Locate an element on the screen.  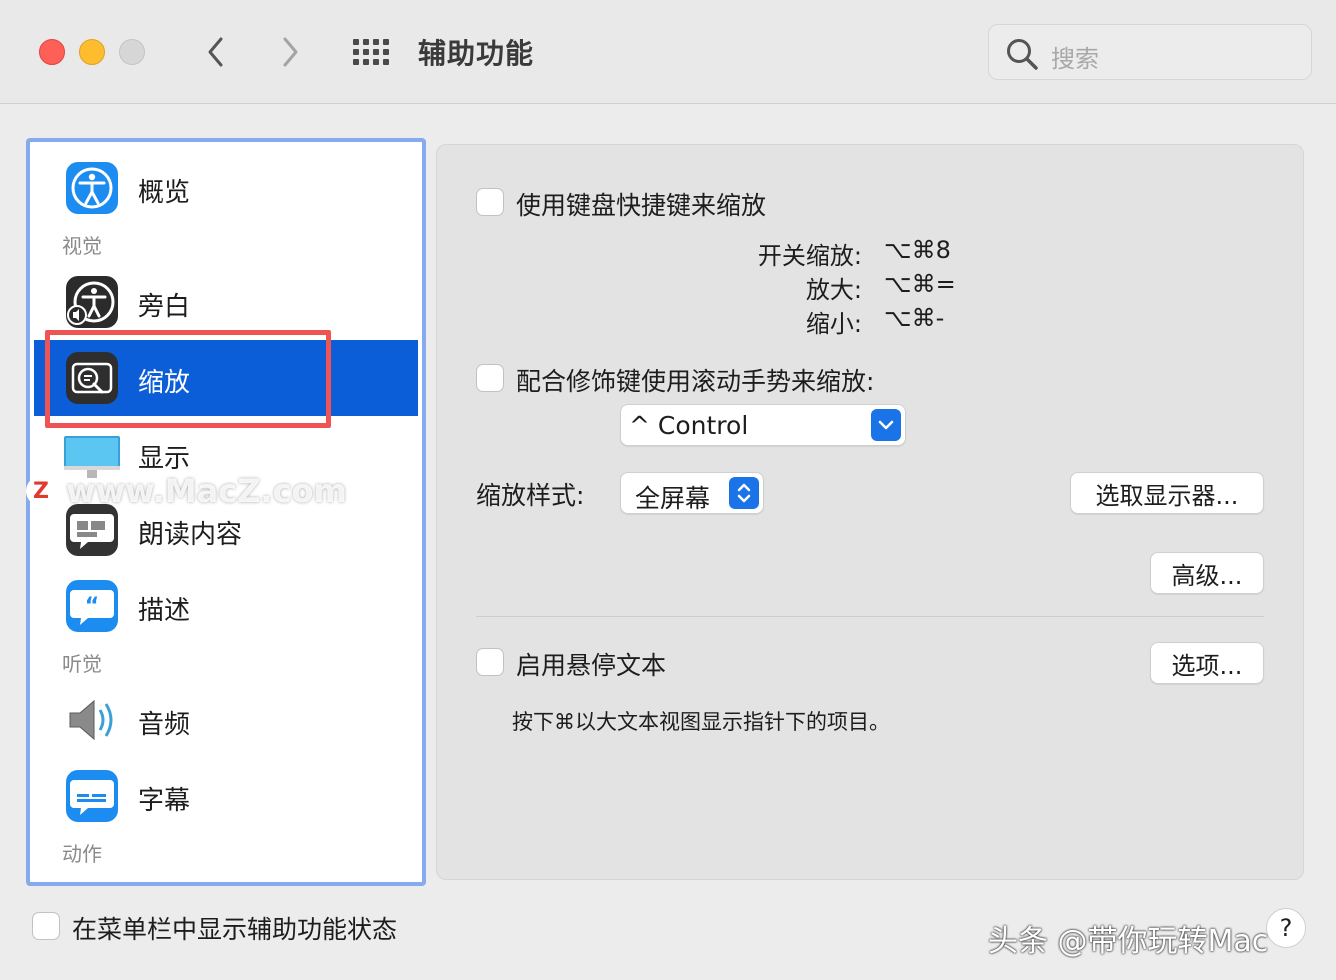
quote-bubble-icon: “ is located at coordinates (92, 606).